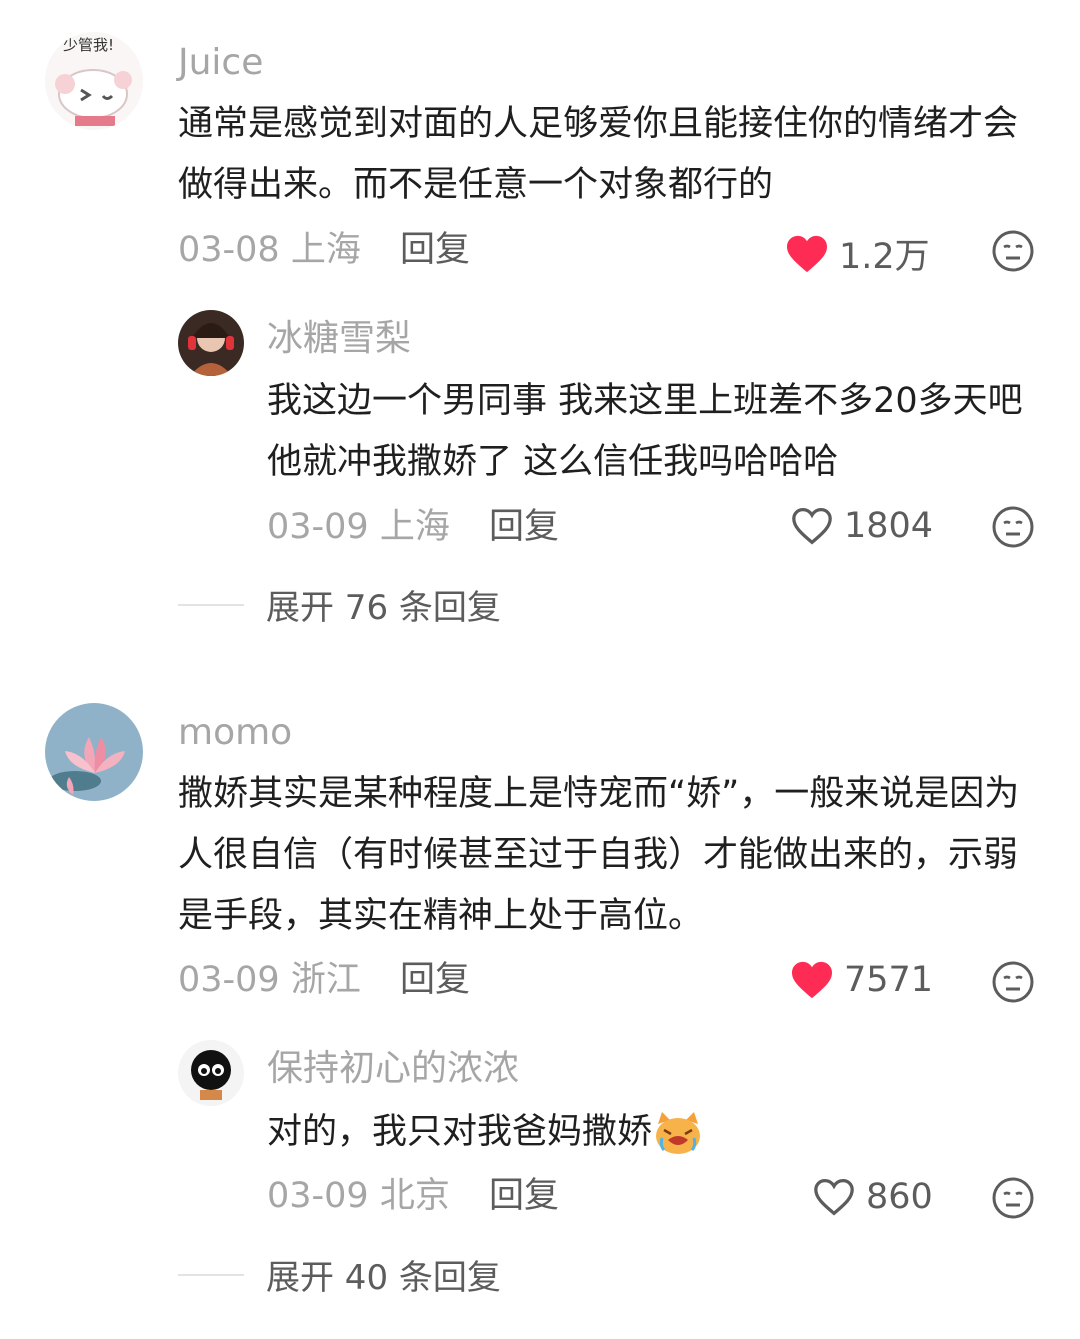  Describe the element at coordinates (884, 257) in the screenshot. I see `like-count: 1.2万` at that location.